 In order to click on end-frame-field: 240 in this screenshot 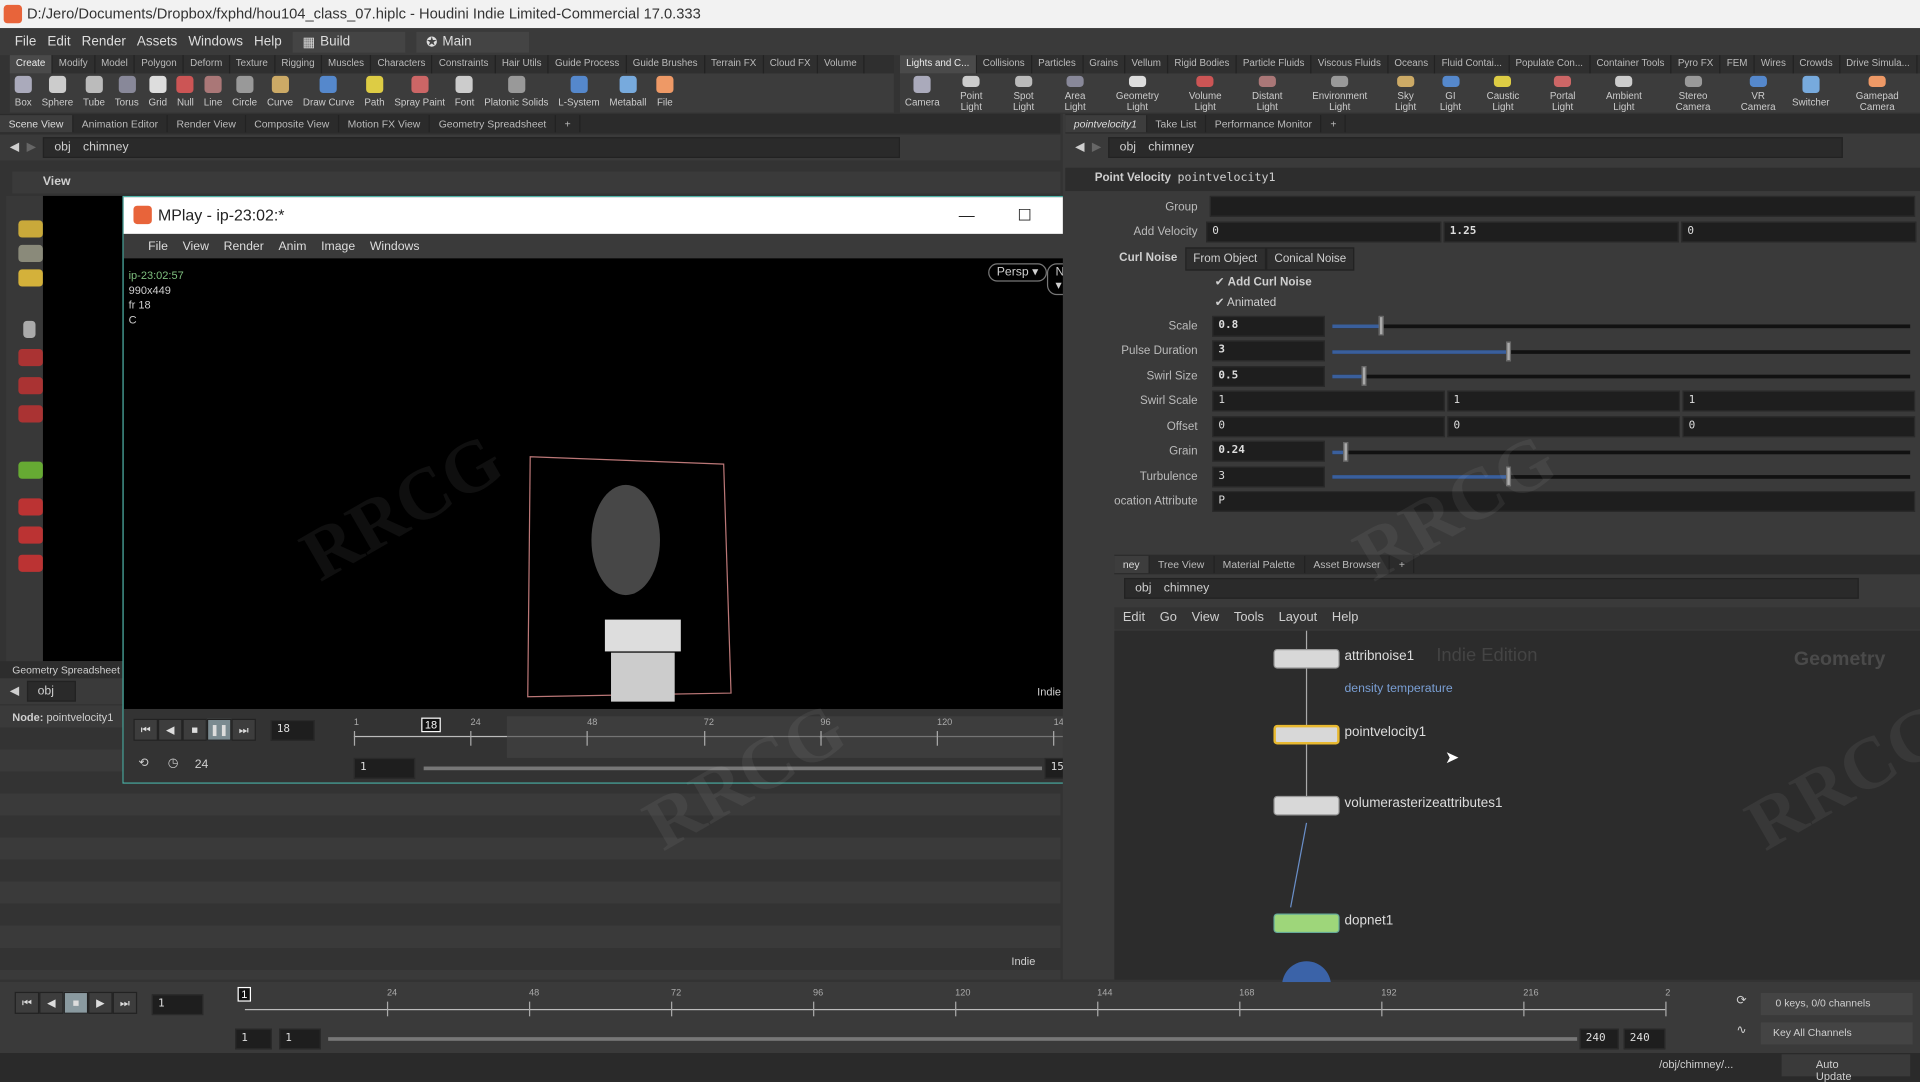, I will do `click(1644, 1039)`.